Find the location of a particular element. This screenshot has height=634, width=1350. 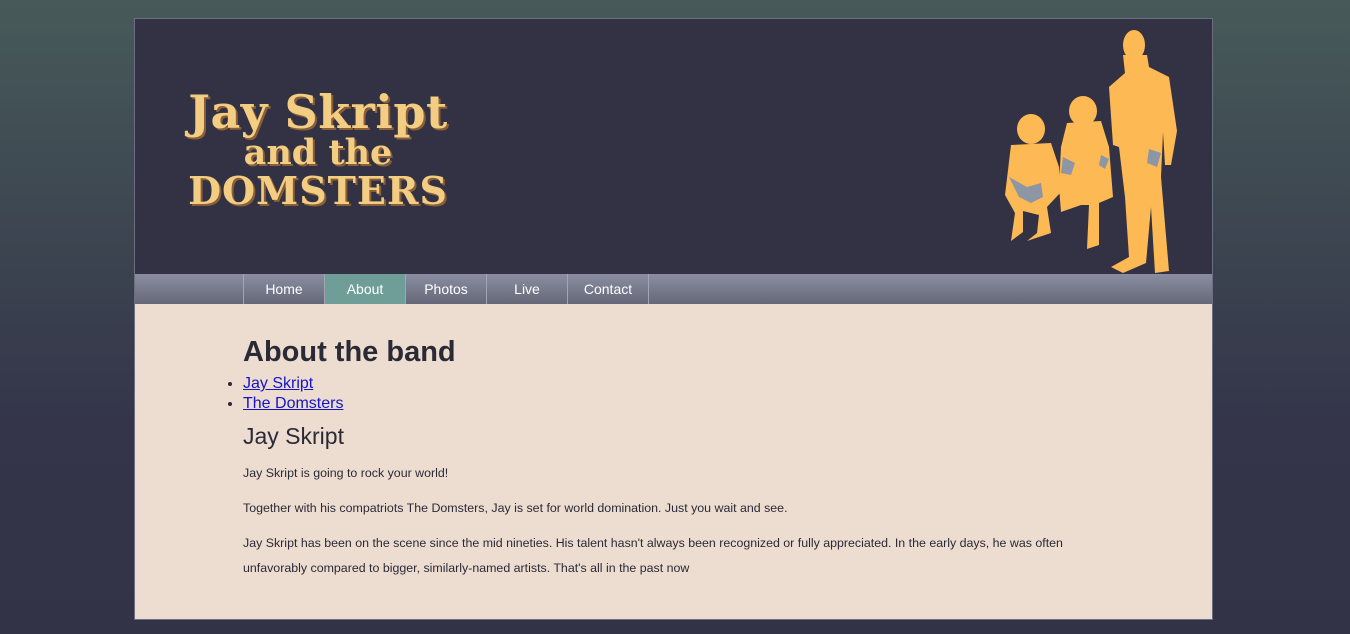

nav-item-home: Home is located at coordinates (284, 289).